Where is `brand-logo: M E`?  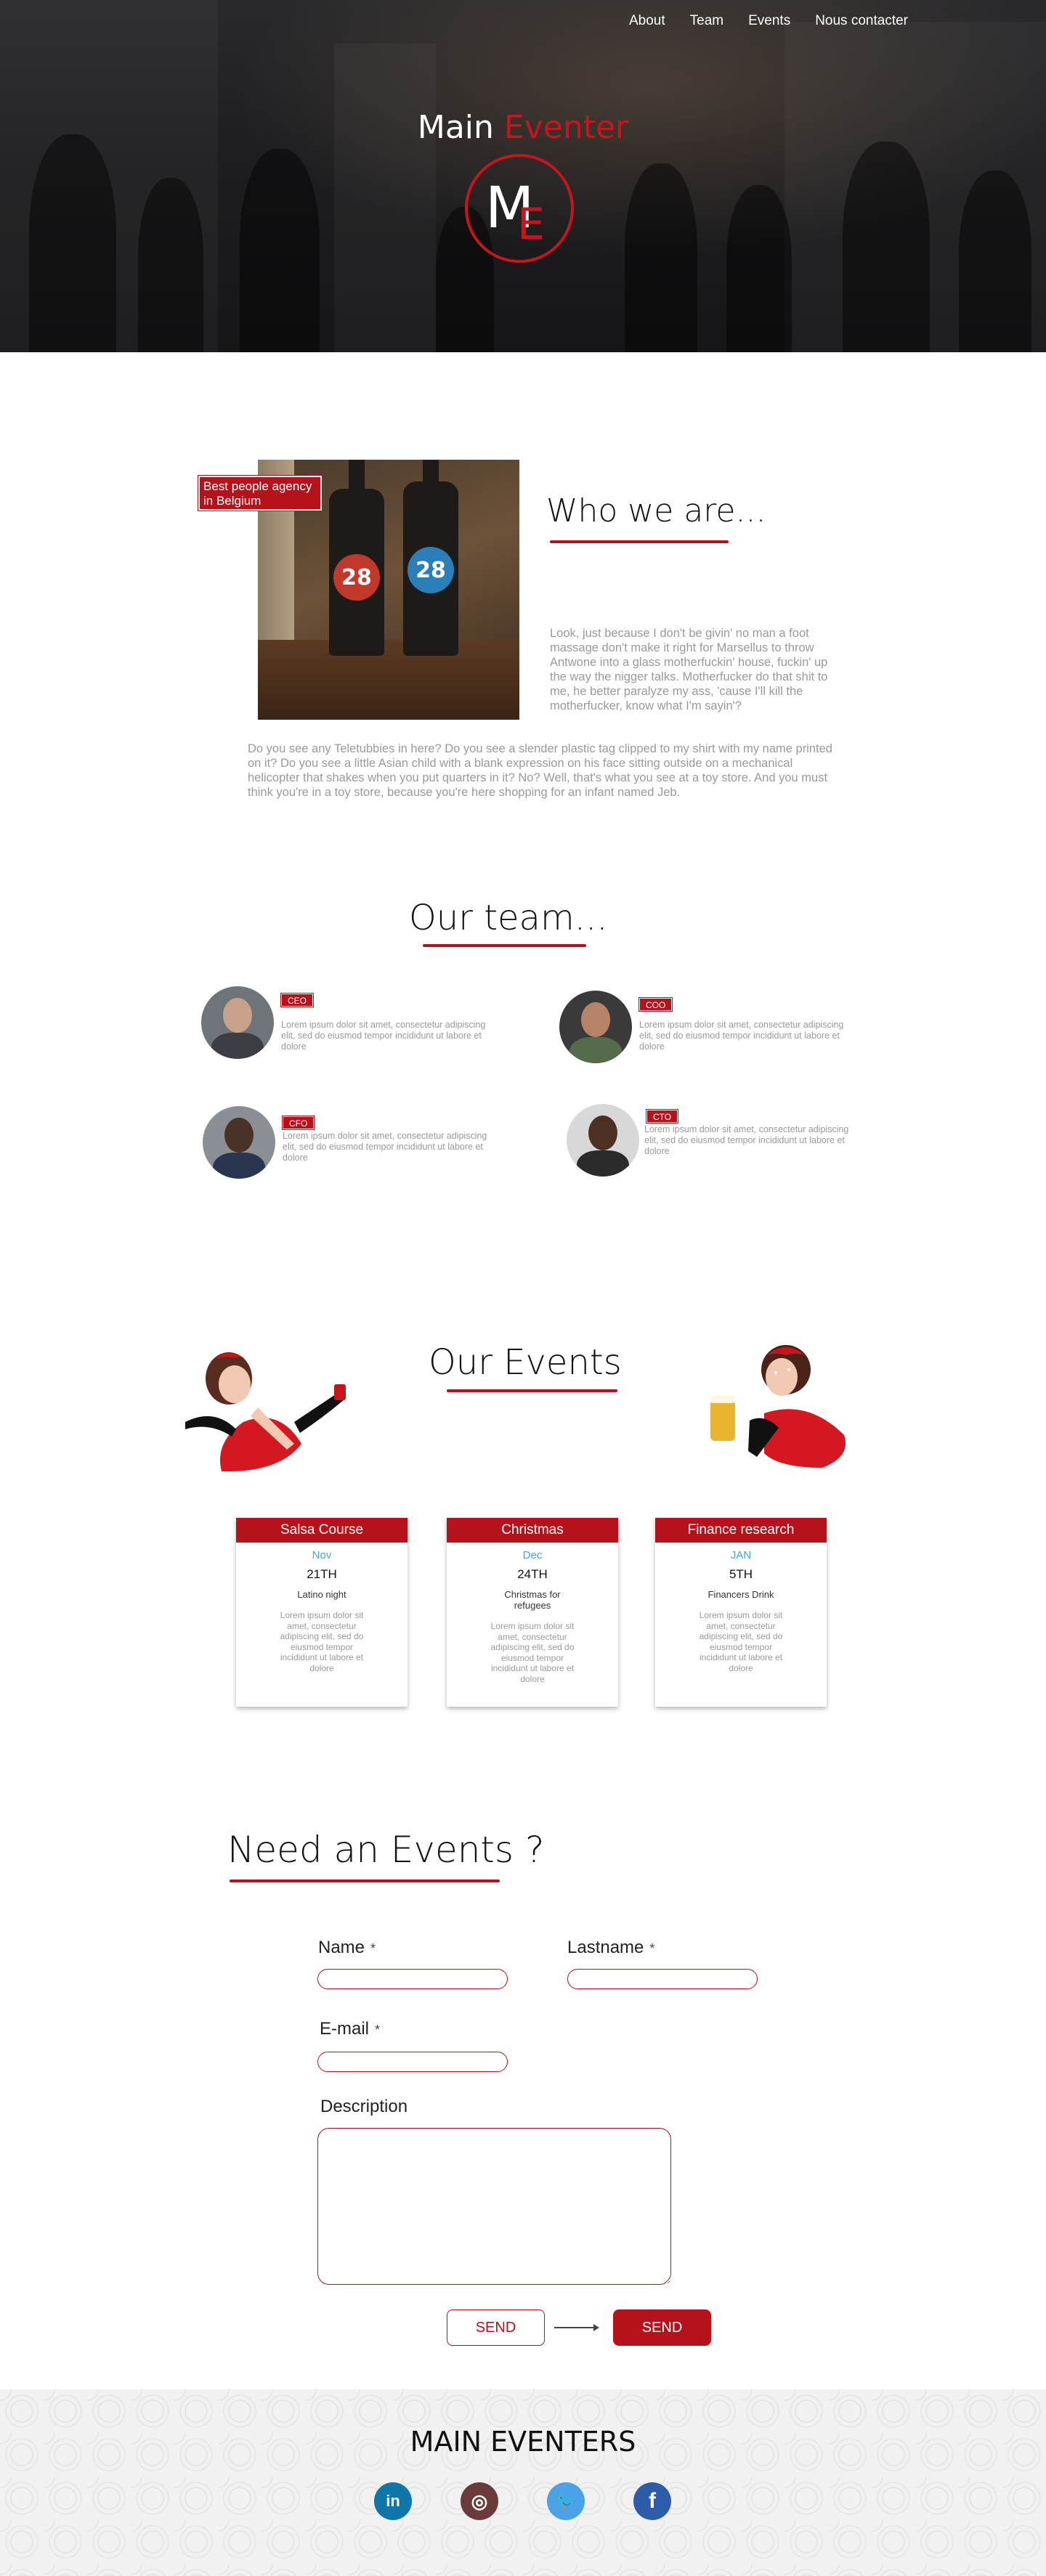 brand-logo: M E is located at coordinates (519, 208).